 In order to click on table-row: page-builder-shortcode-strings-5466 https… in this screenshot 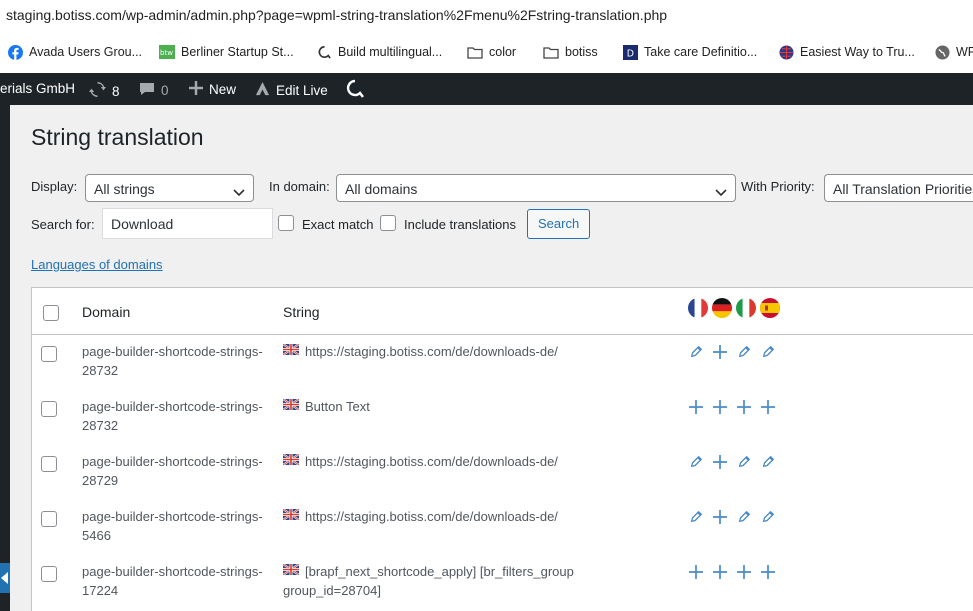, I will do `click(502, 526)`.